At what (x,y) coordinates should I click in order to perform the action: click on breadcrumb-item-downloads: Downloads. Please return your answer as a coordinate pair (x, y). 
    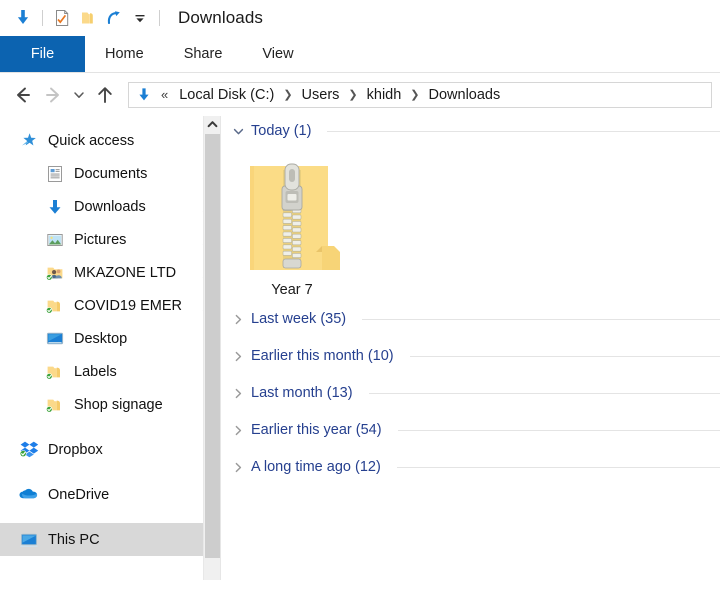
    Looking at the image, I should click on (465, 95).